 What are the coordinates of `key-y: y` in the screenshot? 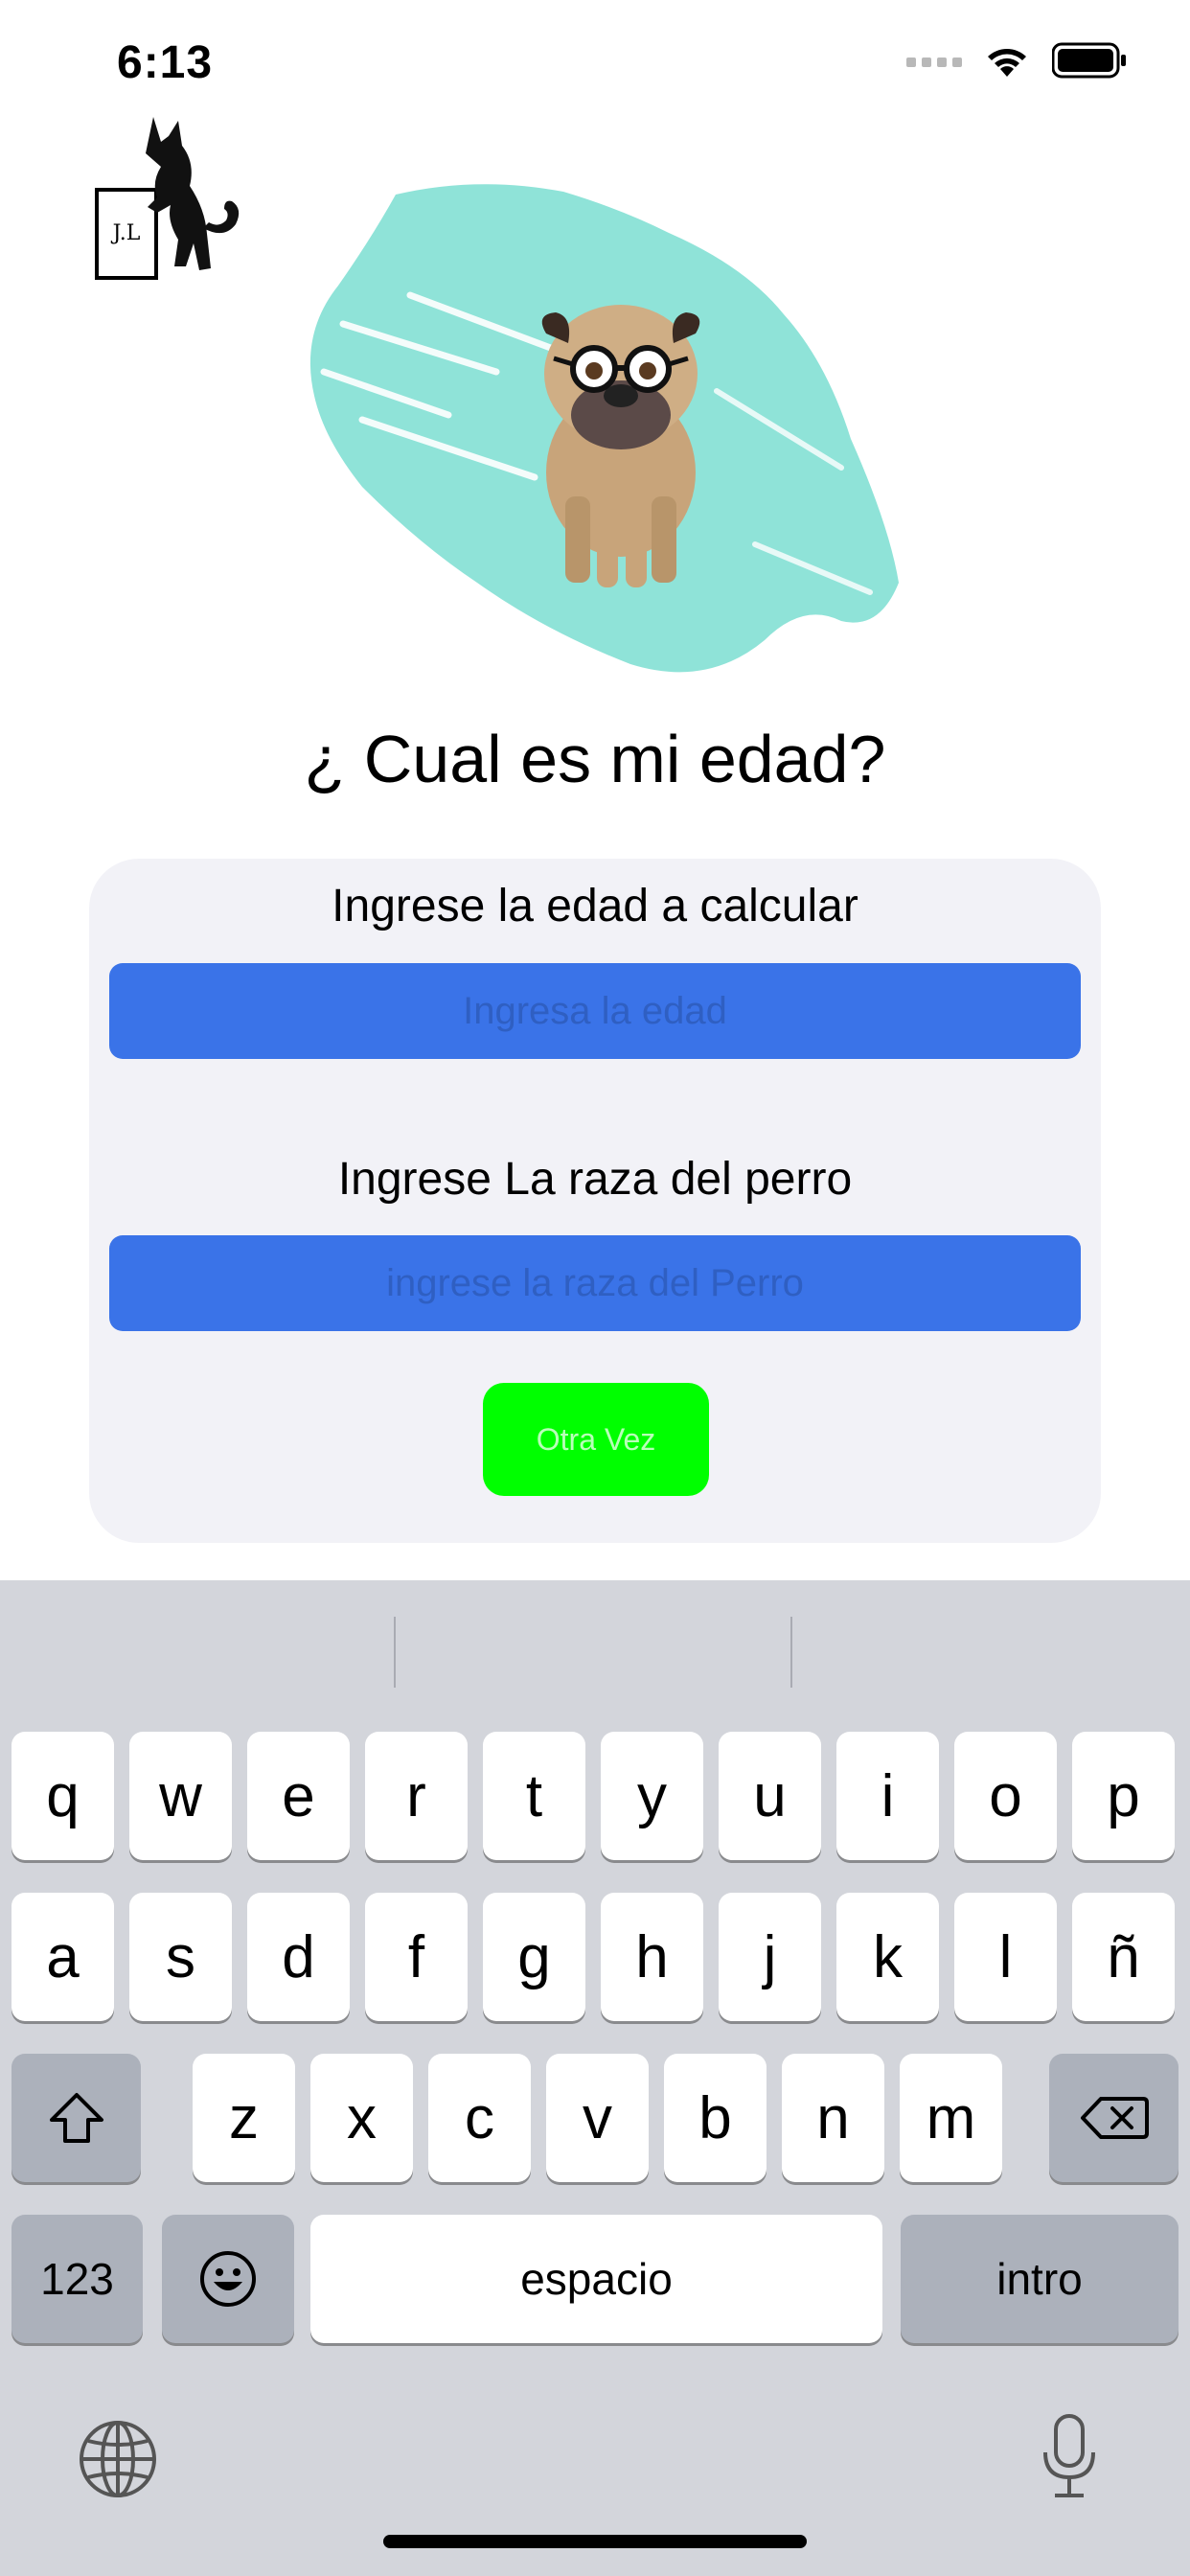 It's located at (652, 1796).